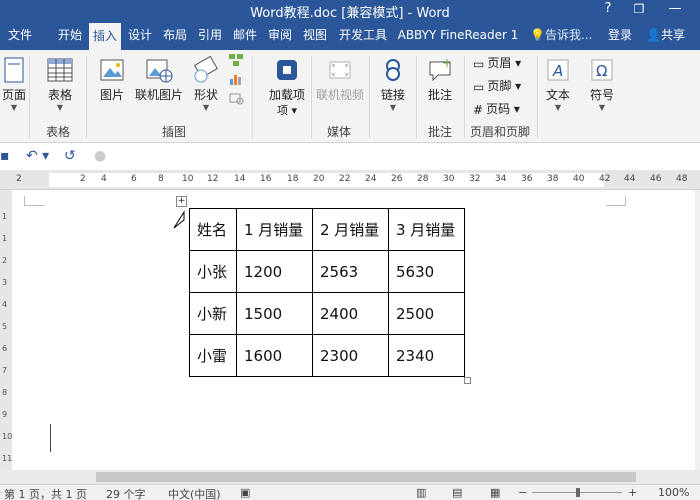 The image size is (700, 500). What do you see at coordinates (467, 380) in the screenshot?
I see `table-resize-handle` at bounding box center [467, 380].